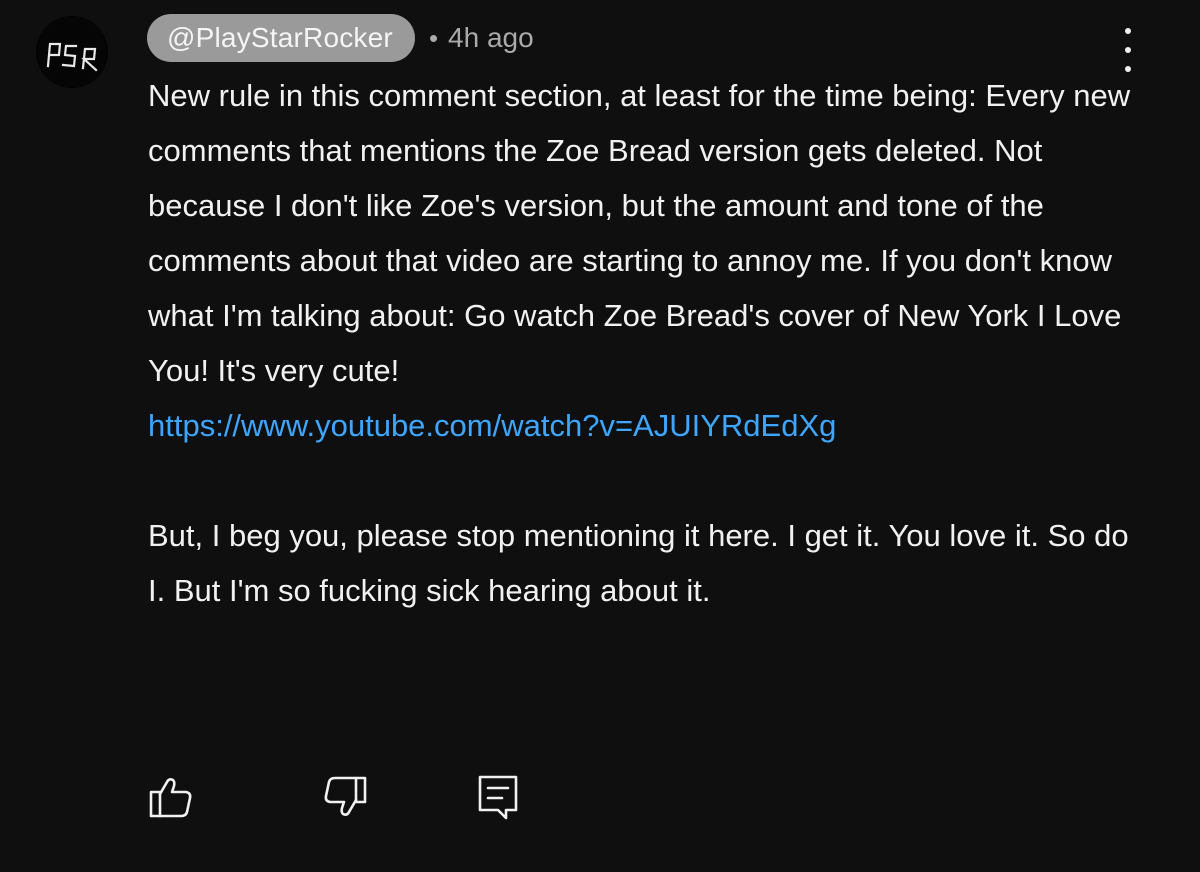 This screenshot has width=1200, height=872. I want to click on more-options-button, so click(1128, 50).